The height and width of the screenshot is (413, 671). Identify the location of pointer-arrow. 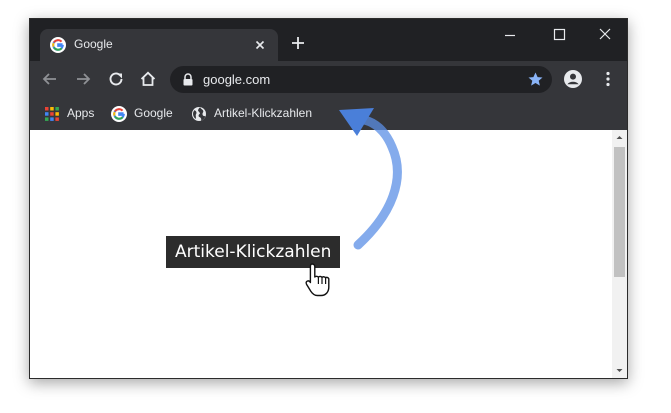
(370, 179).